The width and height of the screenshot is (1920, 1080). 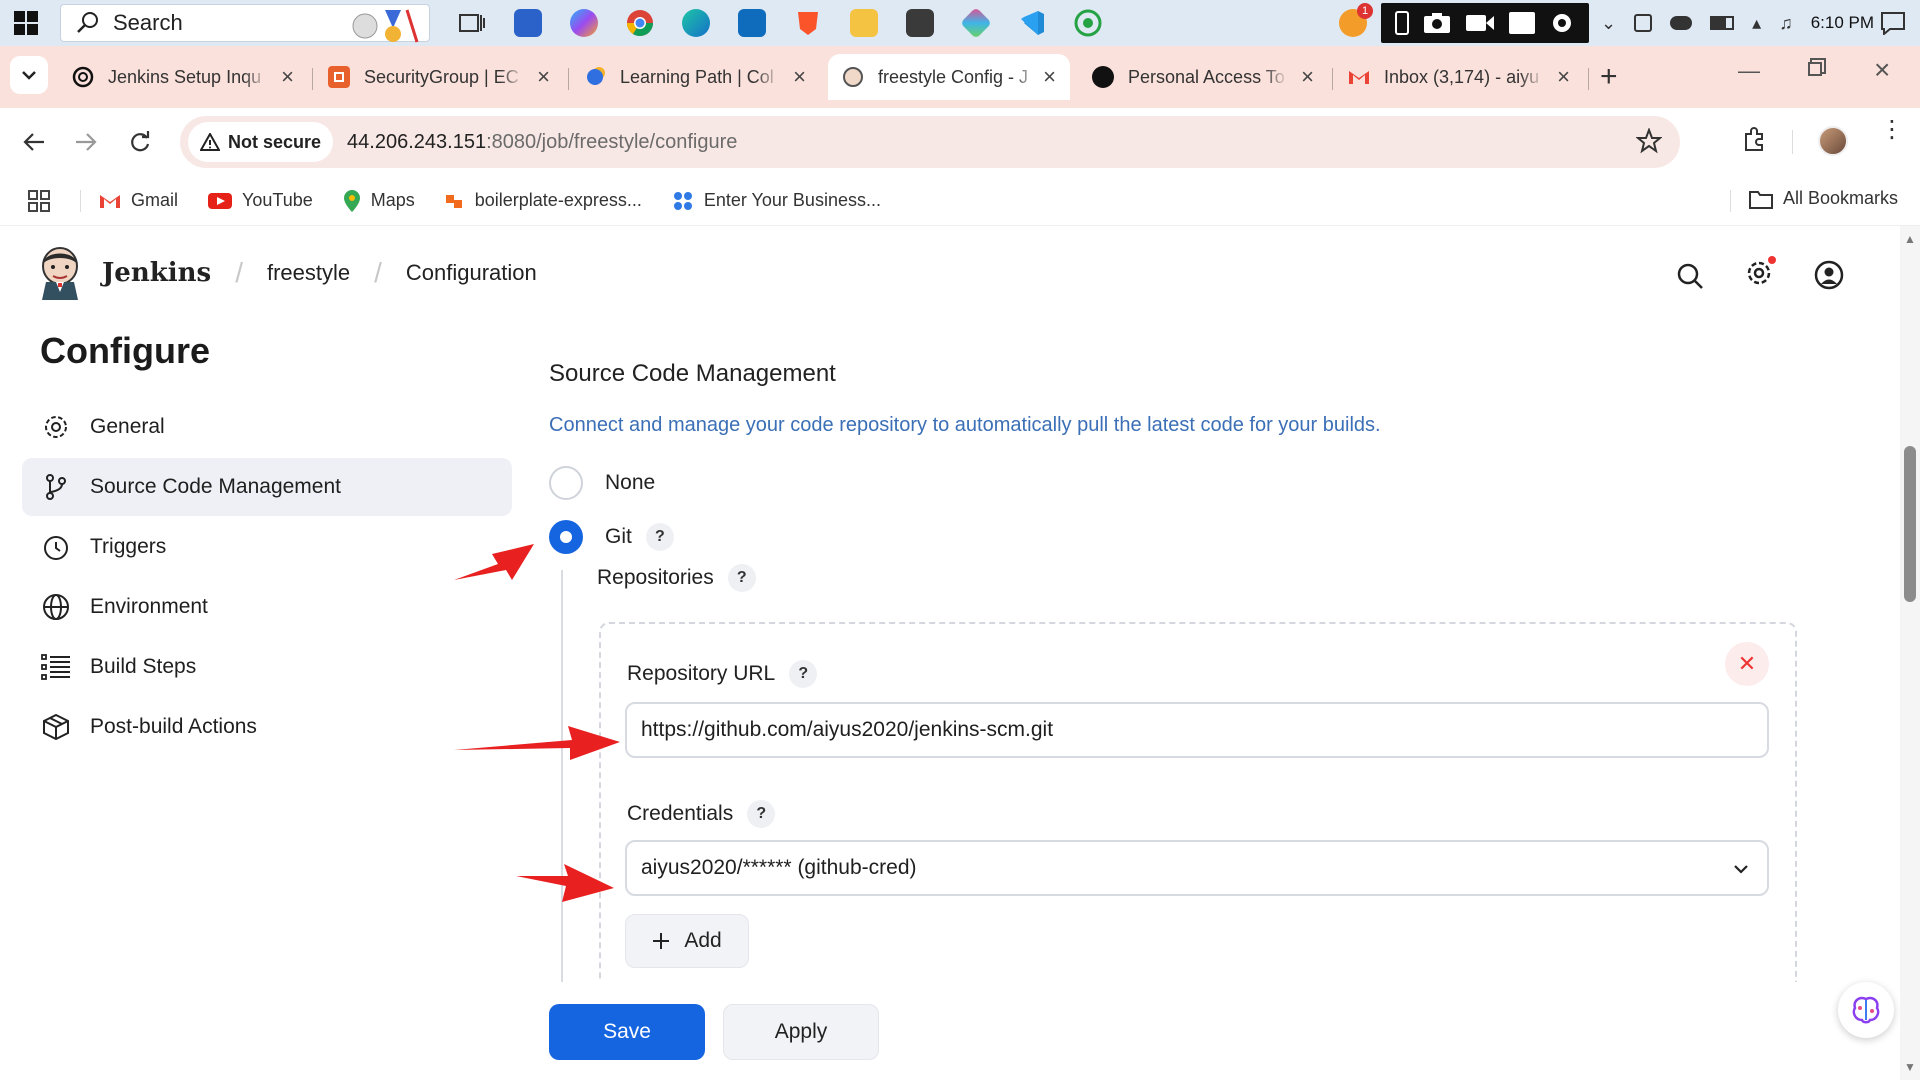 What do you see at coordinates (566, 537) in the screenshot?
I see `radio-git` at bounding box center [566, 537].